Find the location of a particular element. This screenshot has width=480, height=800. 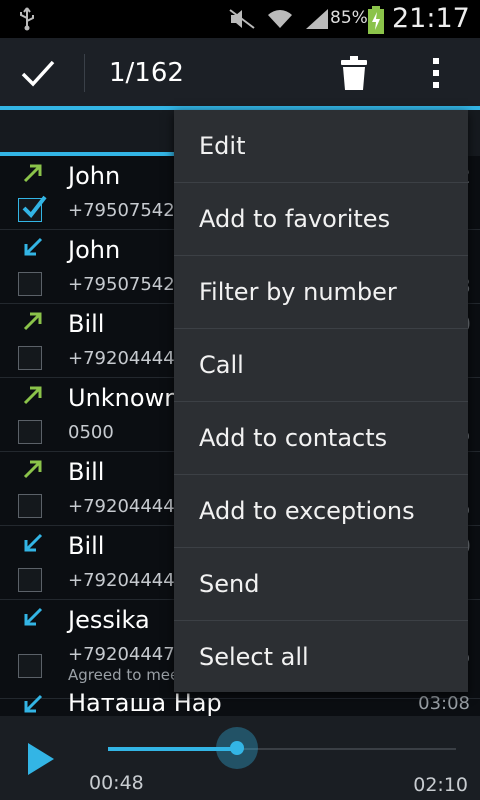

call-time: 03:08 is located at coordinates (444, 703).